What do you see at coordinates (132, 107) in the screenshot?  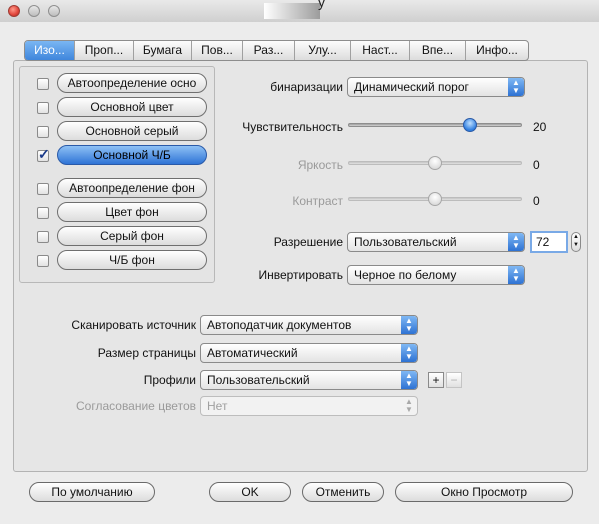 I see `image-type-button: Основной цвет` at bounding box center [132, 107].